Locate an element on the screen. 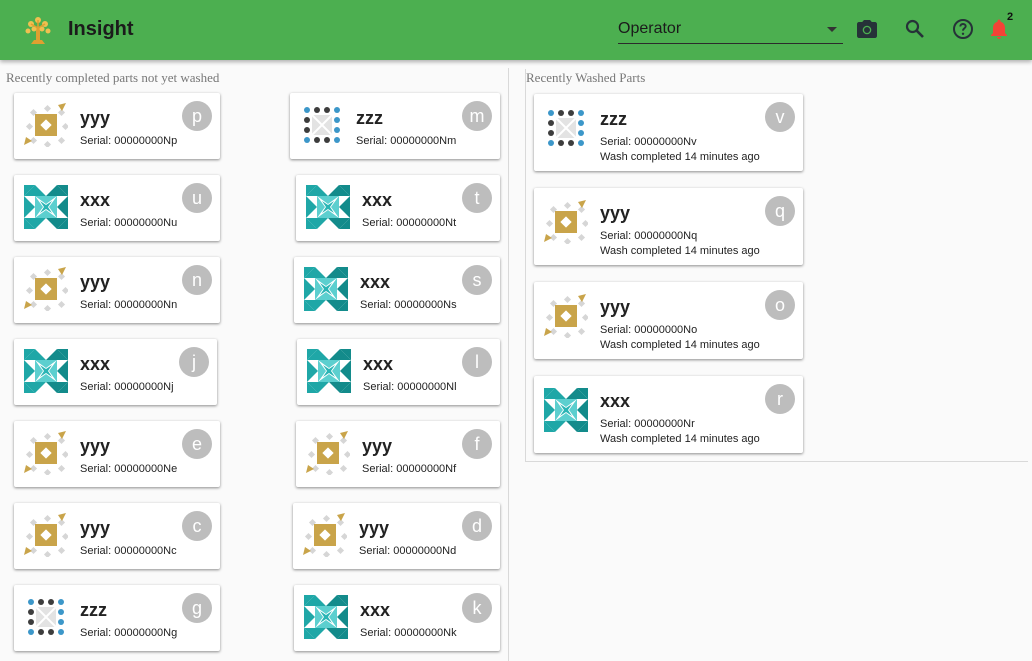  part-letter-avatar: d is located at coordinates (477, 526).